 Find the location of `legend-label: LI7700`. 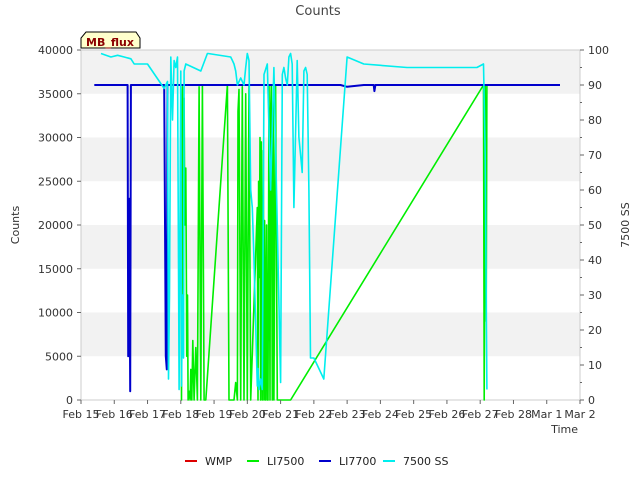

legend-label: LI7700 is located at coordinates (357, 461).